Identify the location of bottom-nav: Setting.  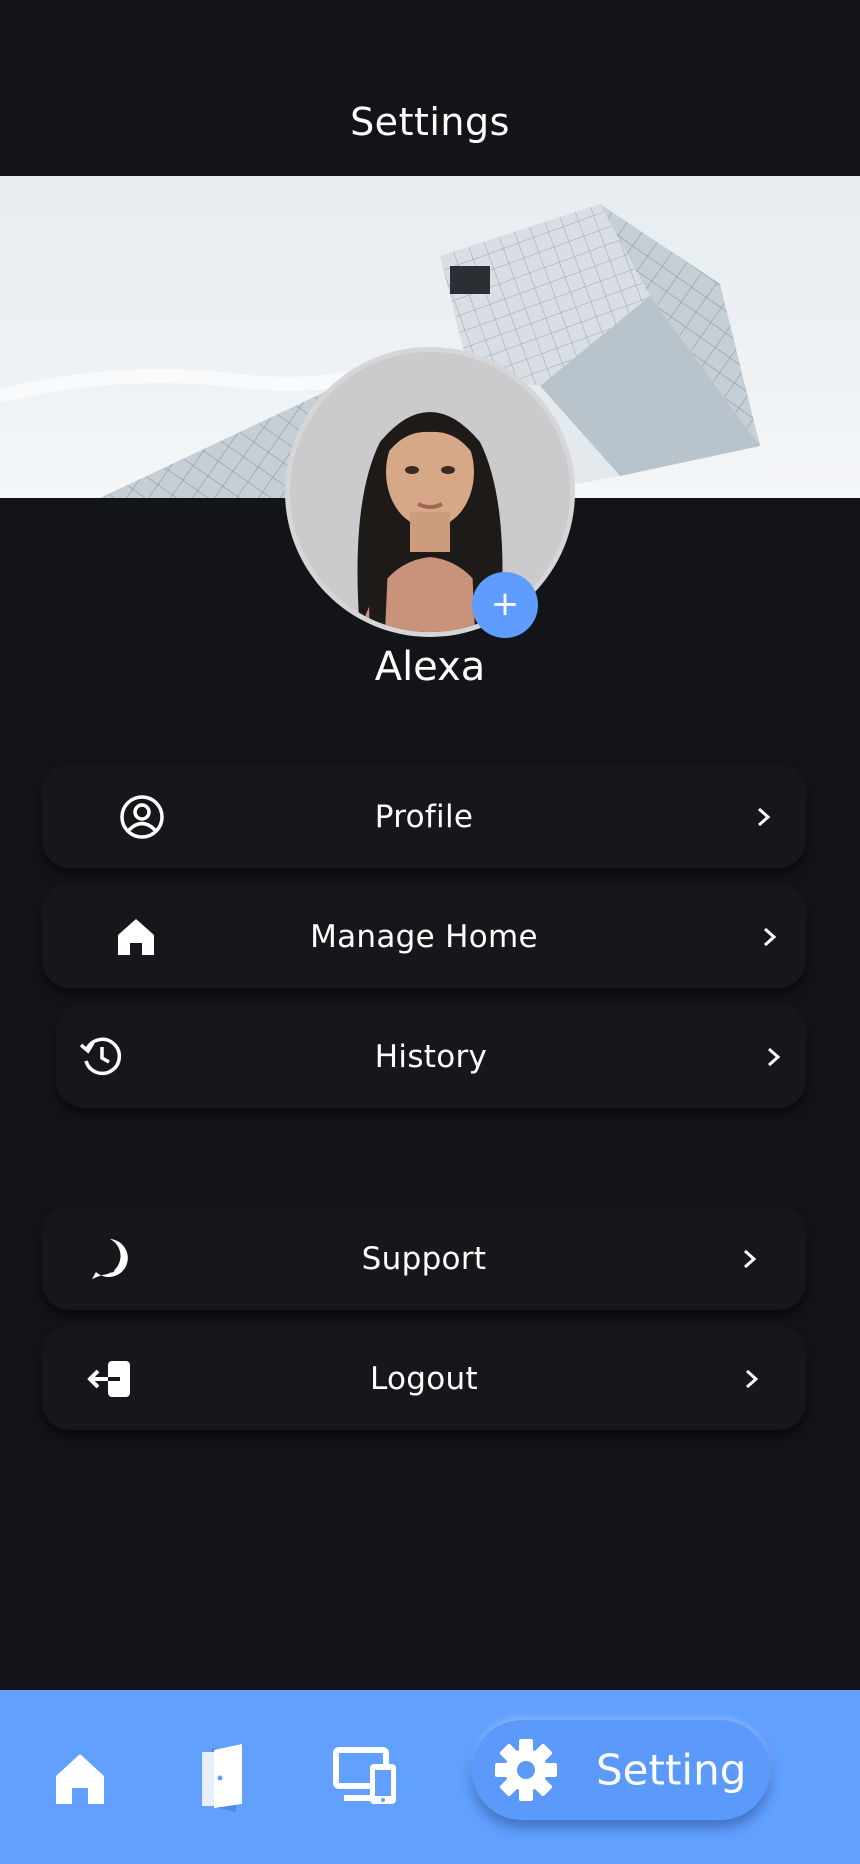
(430, 1777).